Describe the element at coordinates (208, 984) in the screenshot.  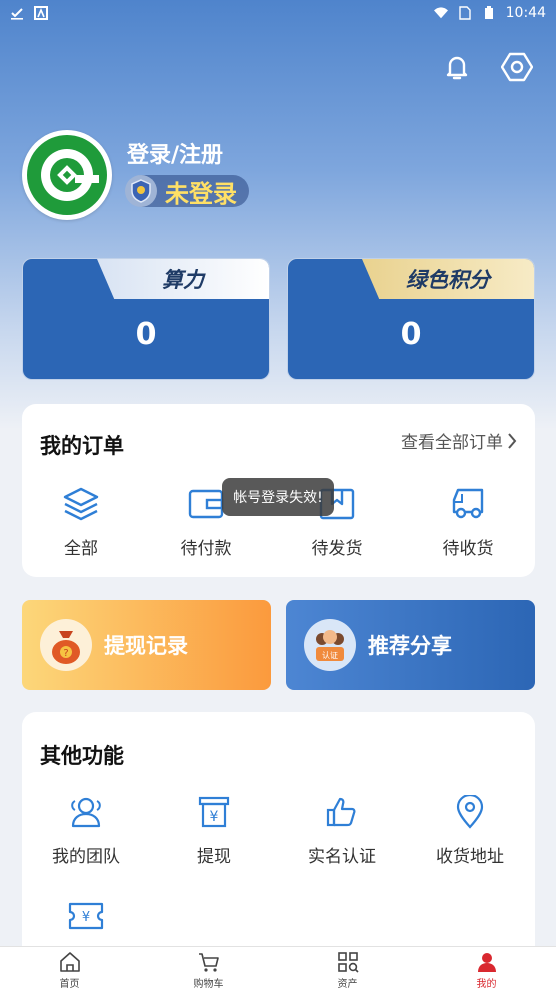
I see `nav-label: 购物车` at that location.